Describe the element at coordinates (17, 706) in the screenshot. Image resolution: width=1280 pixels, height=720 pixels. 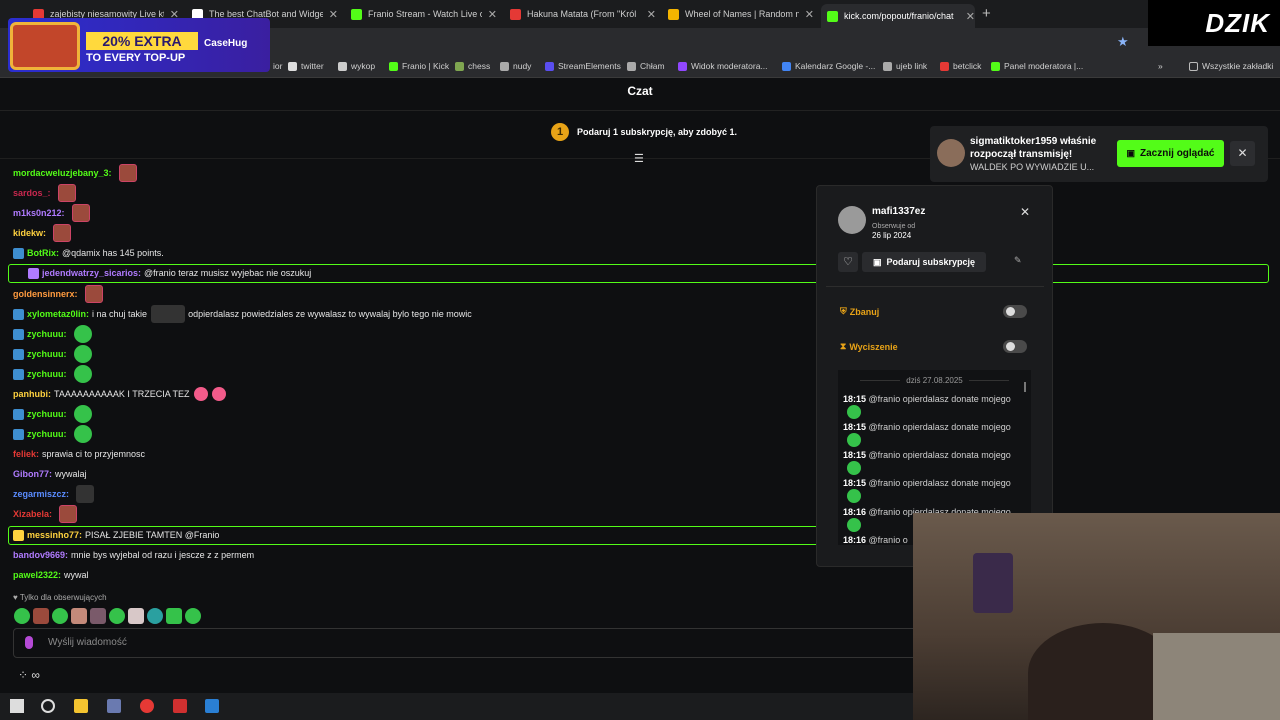
I see `windows-start-icon` at that location.